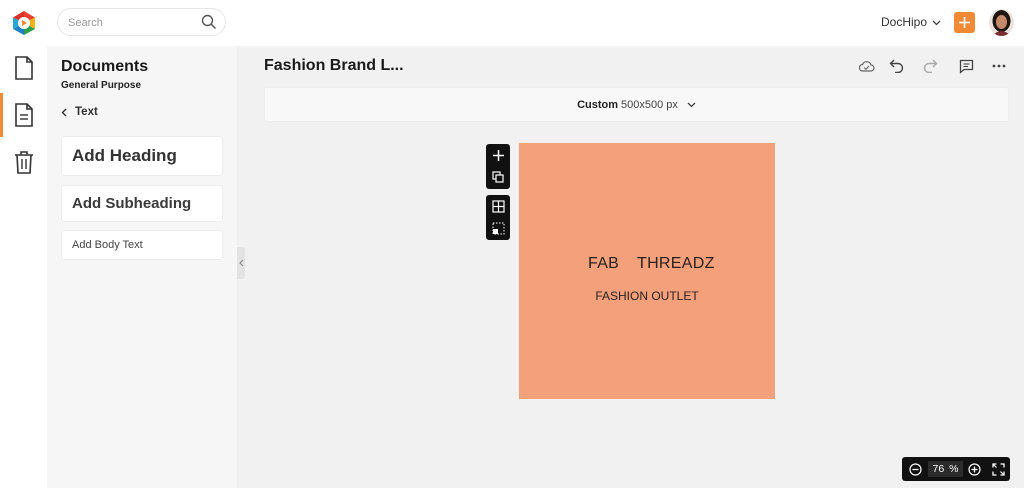 The width and height of the screenshot is (1024, 488). I want to click on layout-toolbar, so click(498, 217).